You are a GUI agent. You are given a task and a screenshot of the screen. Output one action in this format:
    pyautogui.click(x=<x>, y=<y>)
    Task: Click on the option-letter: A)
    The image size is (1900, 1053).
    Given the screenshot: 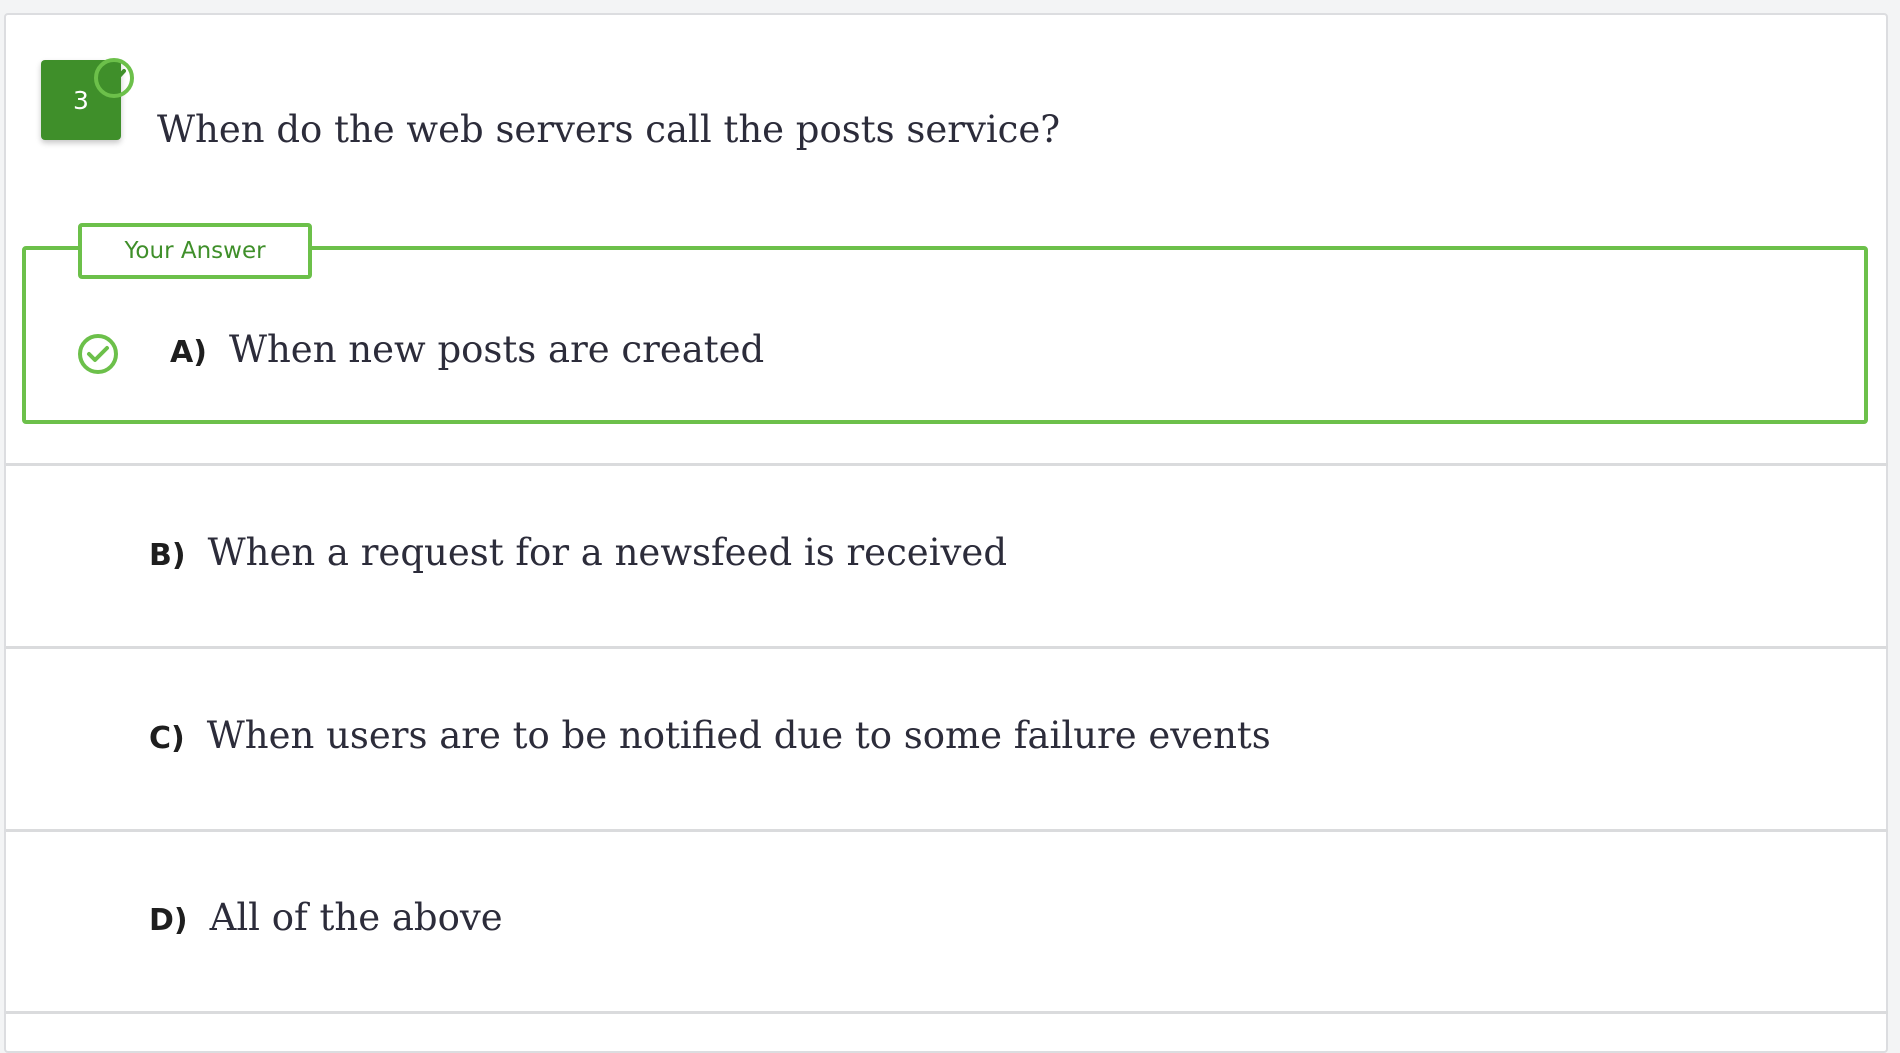 What is the action you would take?
    pyautogui.click(x=188, y=352)
    